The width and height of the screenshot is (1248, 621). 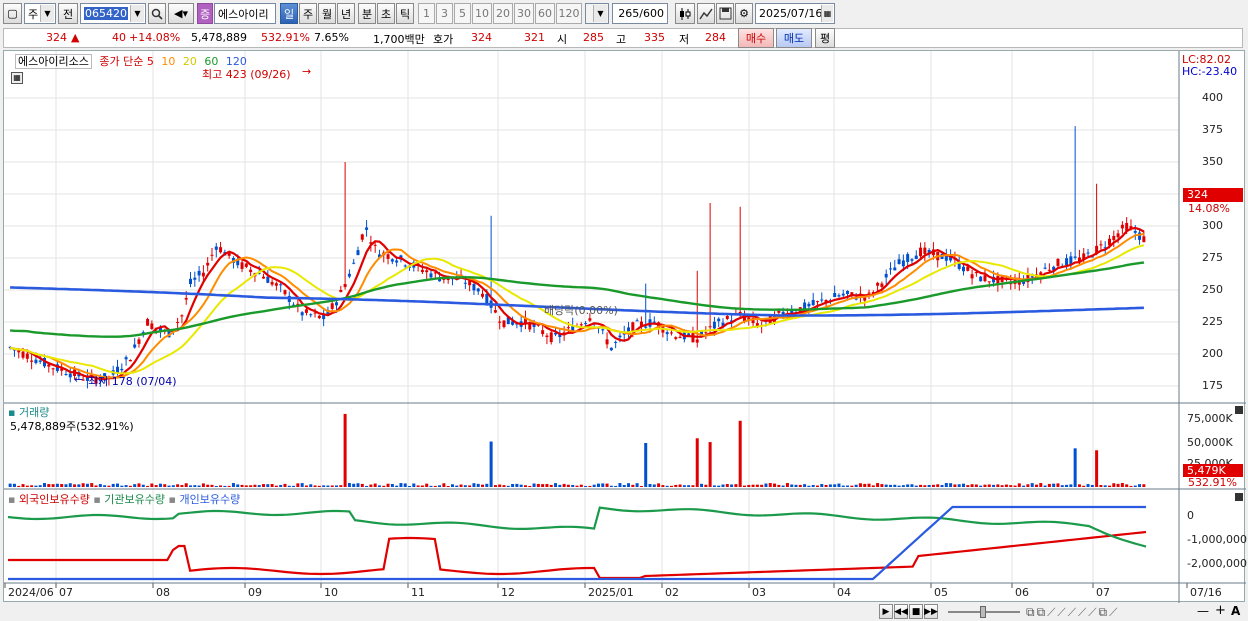 I want to click on period-second-label: 초, so click(x=386, y=14).